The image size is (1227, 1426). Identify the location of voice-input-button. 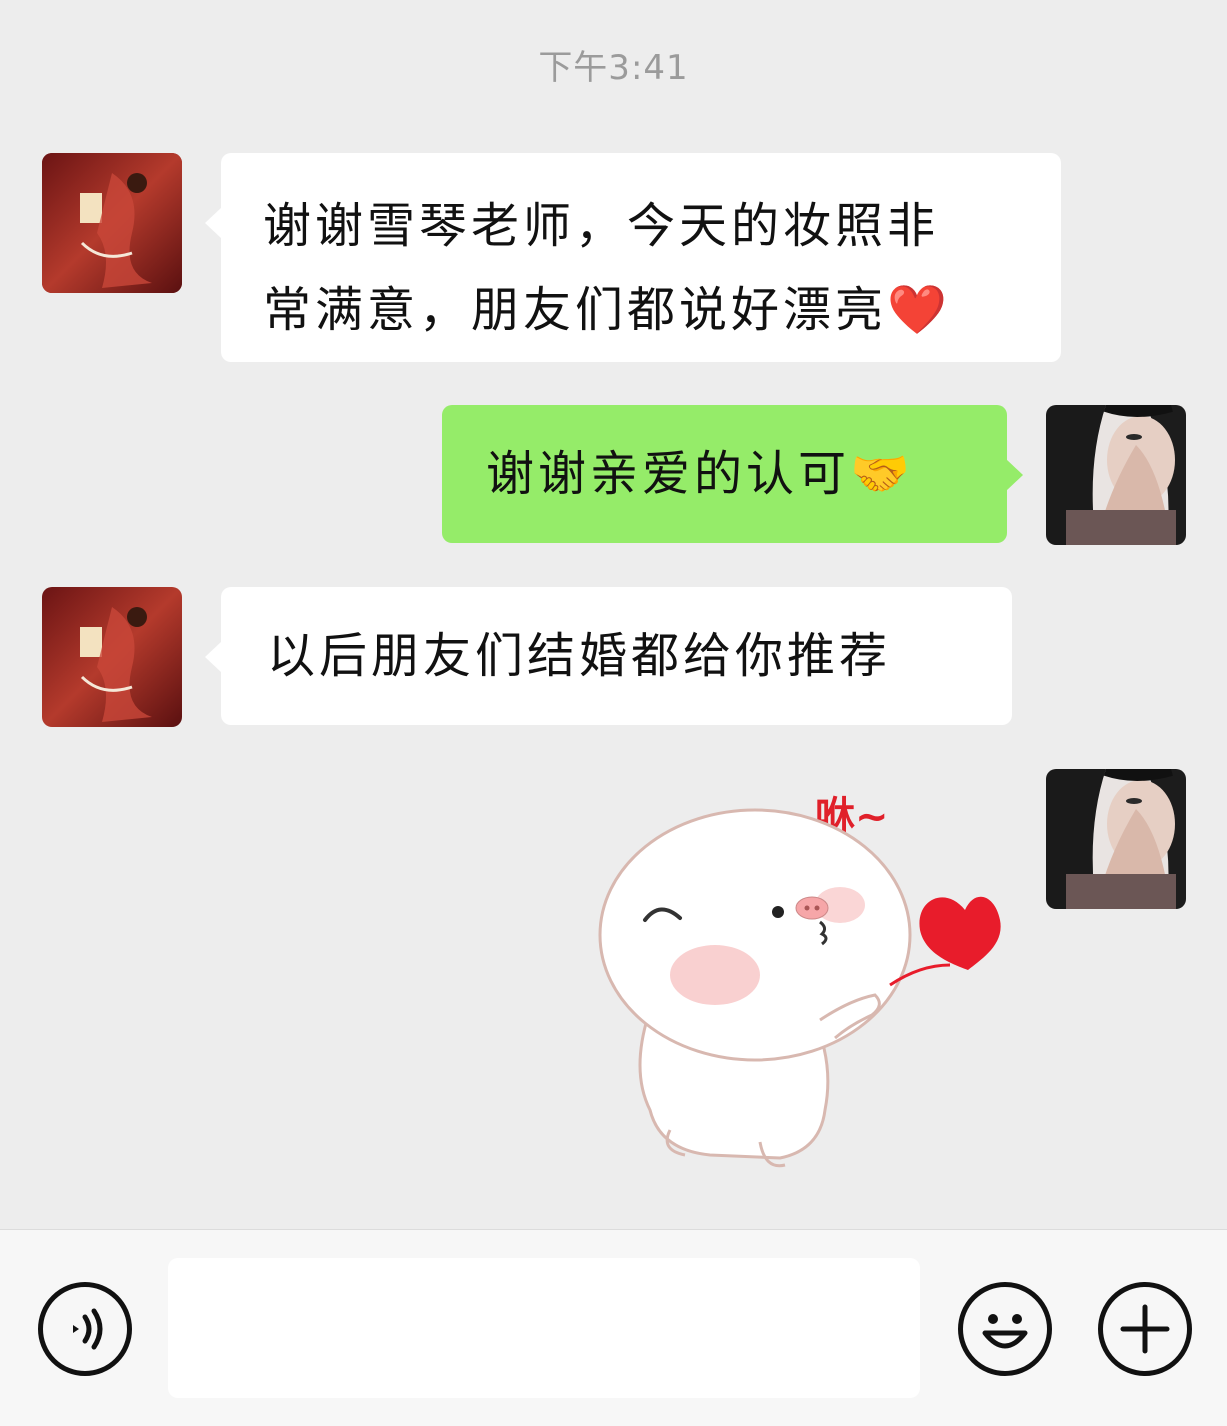
(85, 1329).